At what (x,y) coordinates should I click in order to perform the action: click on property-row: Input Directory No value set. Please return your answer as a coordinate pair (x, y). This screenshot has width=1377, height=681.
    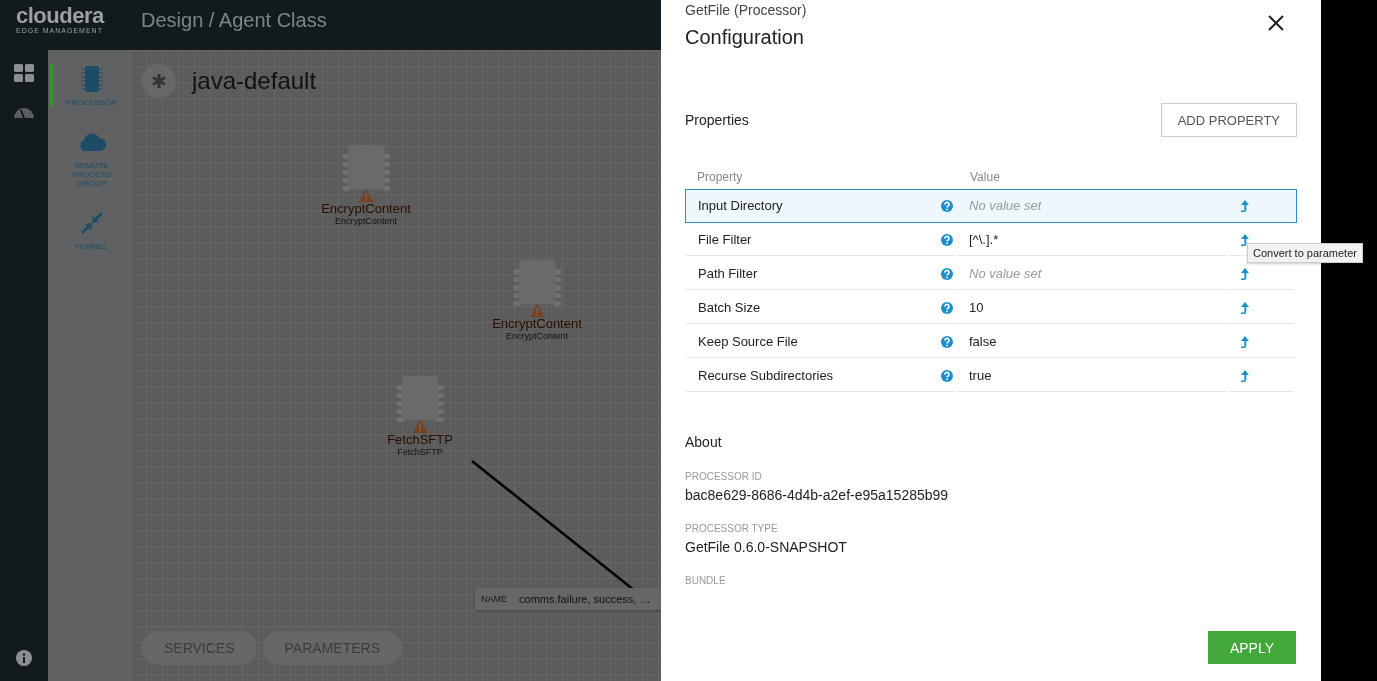
    Looking at the image, I should click on (991, 206).